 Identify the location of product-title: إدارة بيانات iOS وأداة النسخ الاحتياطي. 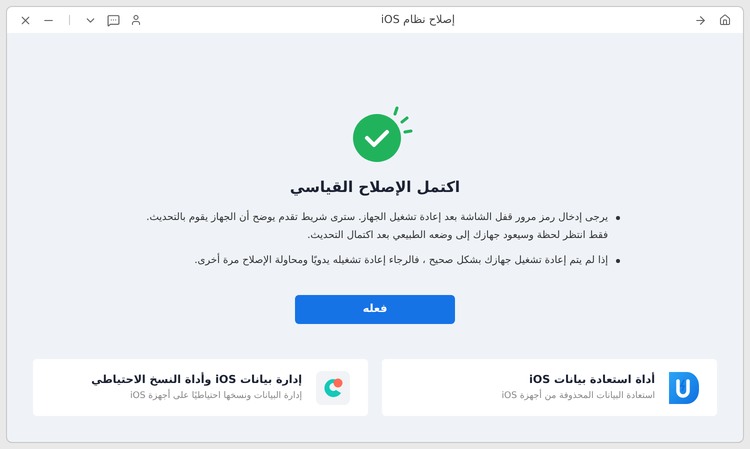
(196, 380).